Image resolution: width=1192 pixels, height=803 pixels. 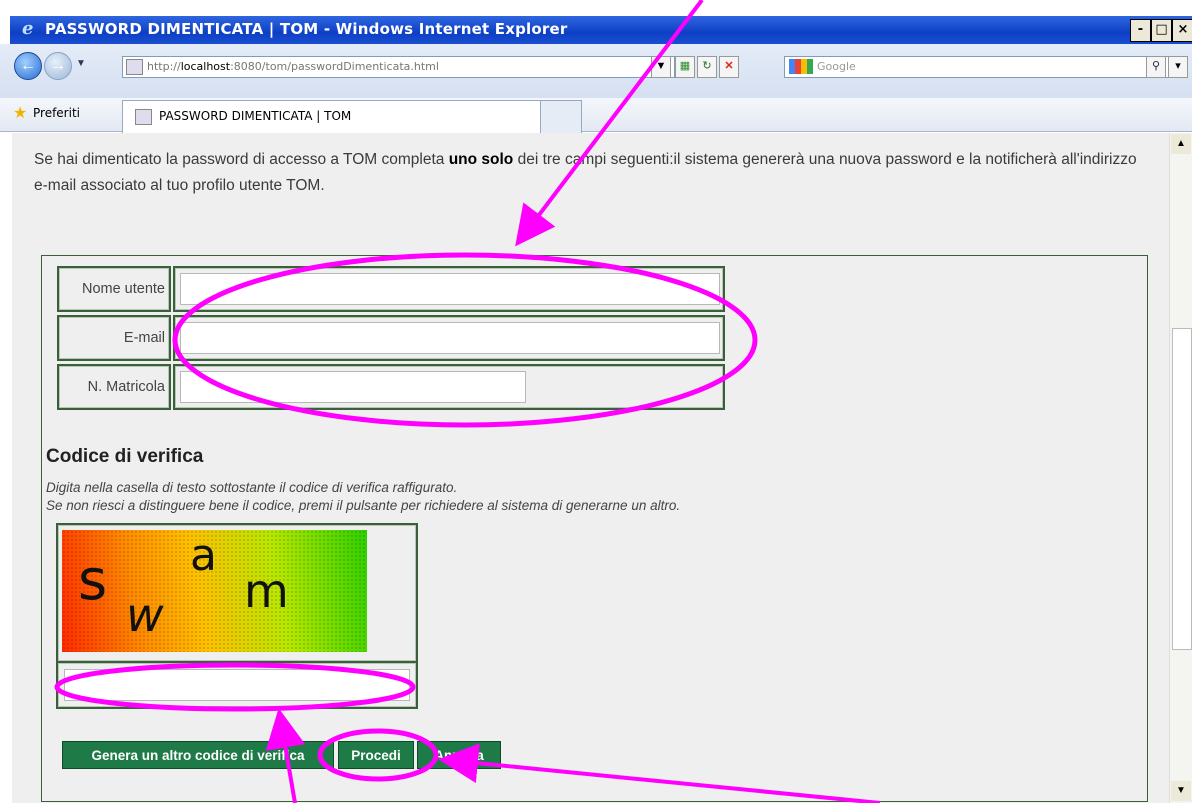 I want to click on email-input, so click(x=450, y=338).